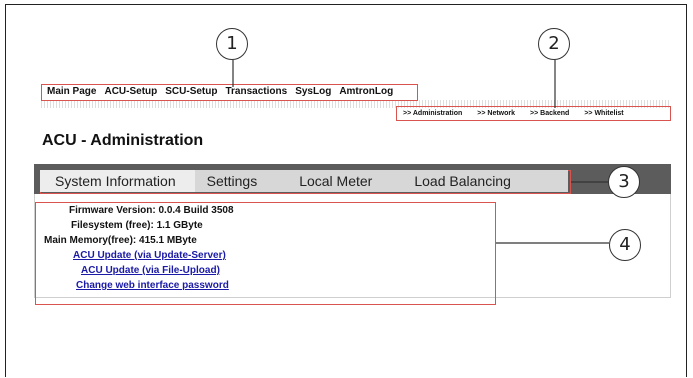  I want to click on nav-transactions: Transactions, so click(256, 92).